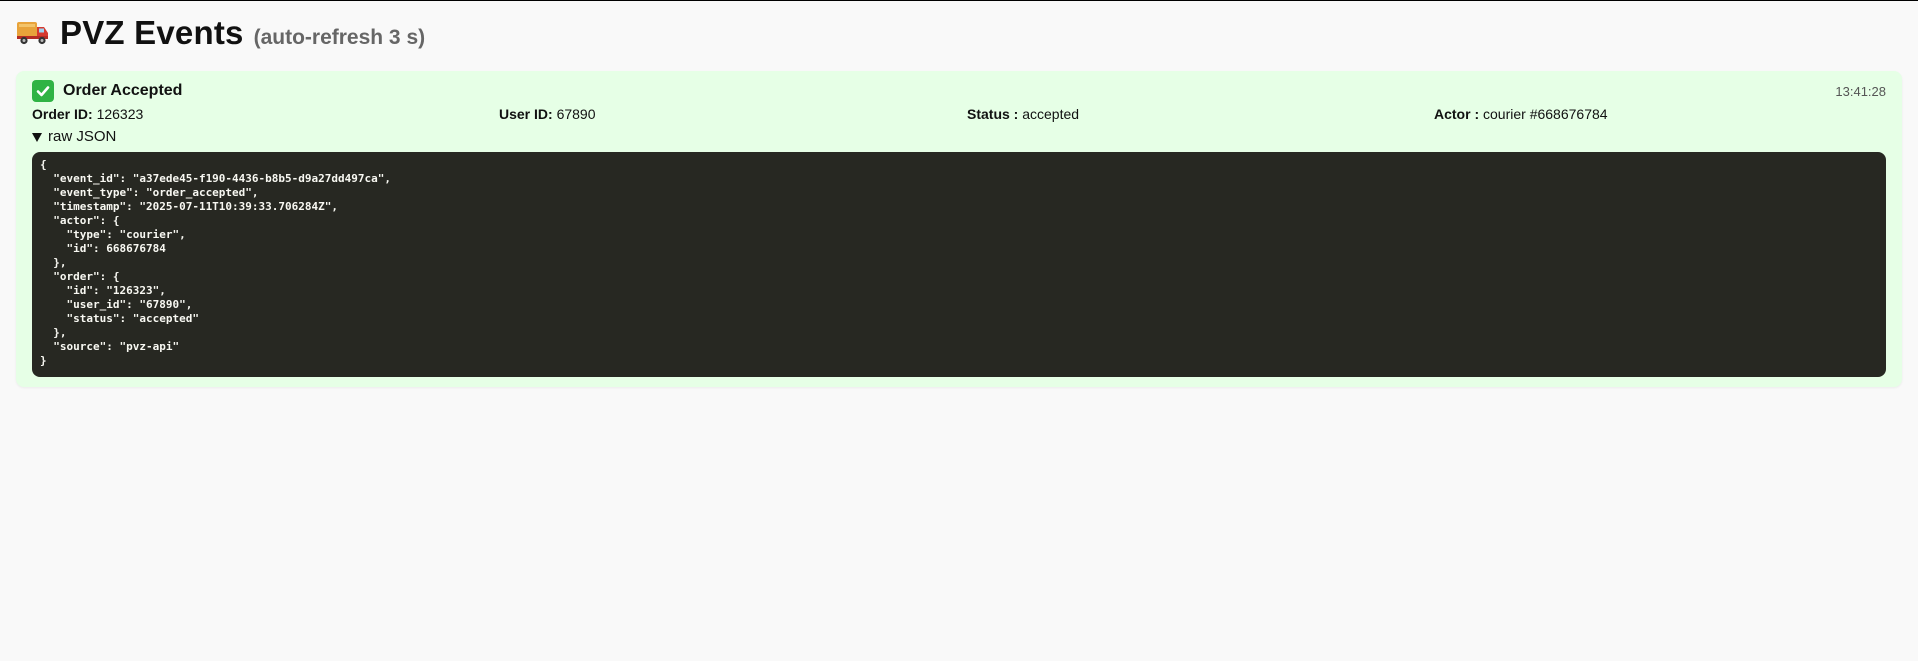  I want to click on status-field: Status : accepted, so click(1023, 114).